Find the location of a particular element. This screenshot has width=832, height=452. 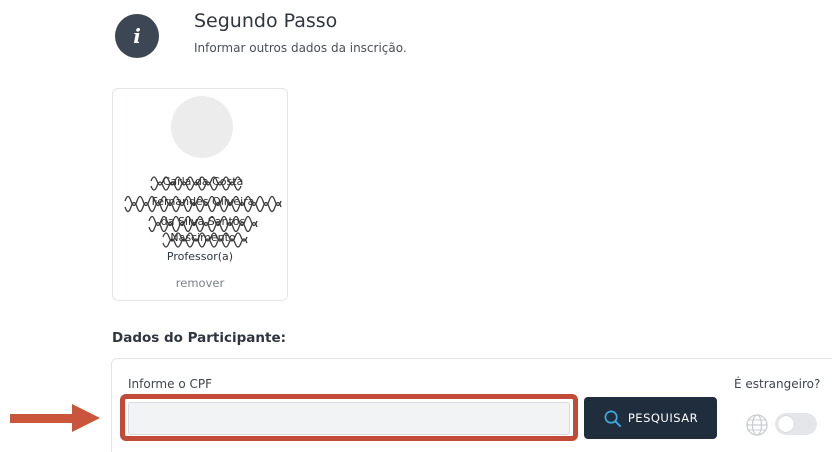

search-button: PESQUISAR is located at coordinates (650, 418).